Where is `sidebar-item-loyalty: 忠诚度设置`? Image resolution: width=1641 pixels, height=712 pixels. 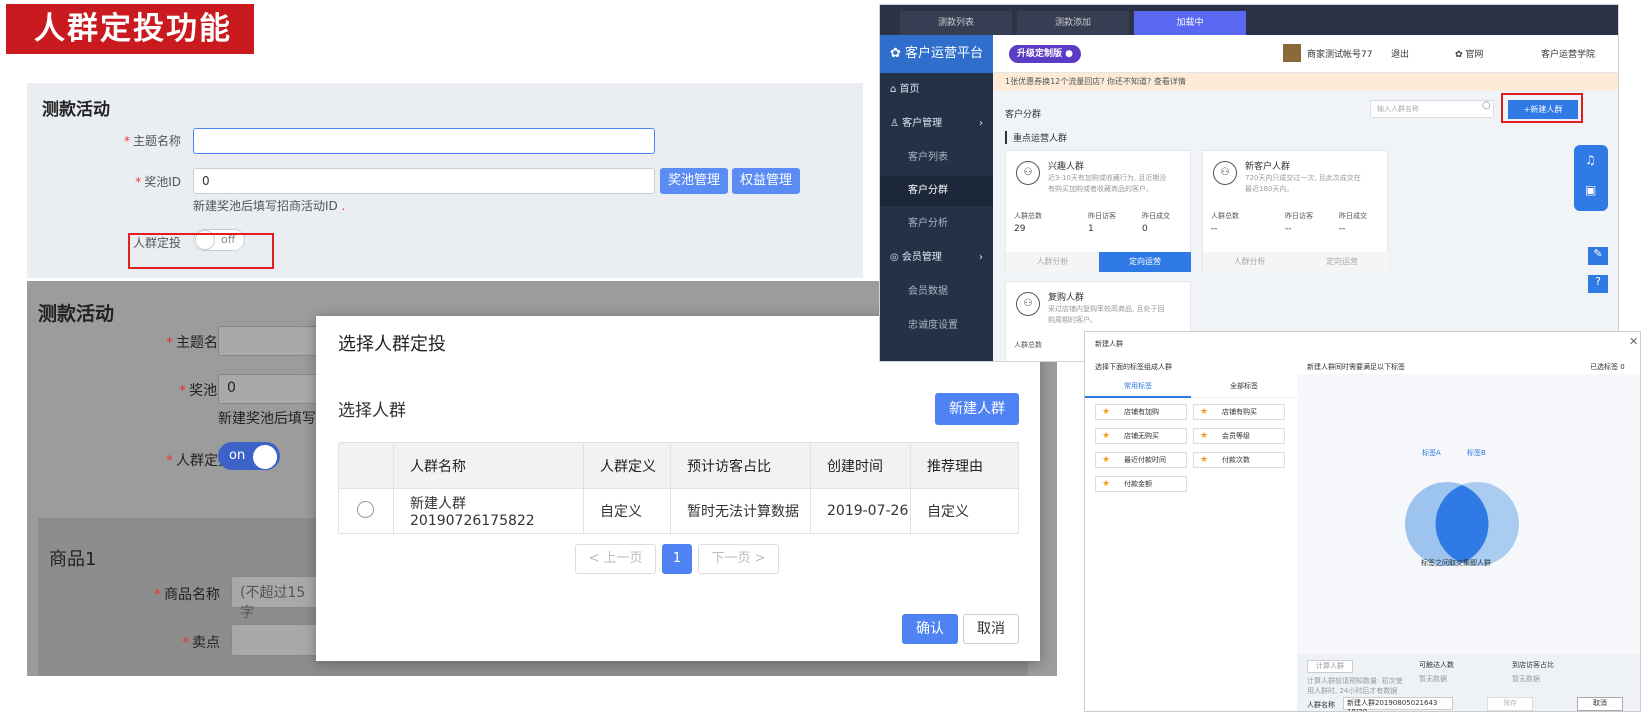
sidebar-item-loyalty: 忠诚度设置 is located at coordinates (936, 326).